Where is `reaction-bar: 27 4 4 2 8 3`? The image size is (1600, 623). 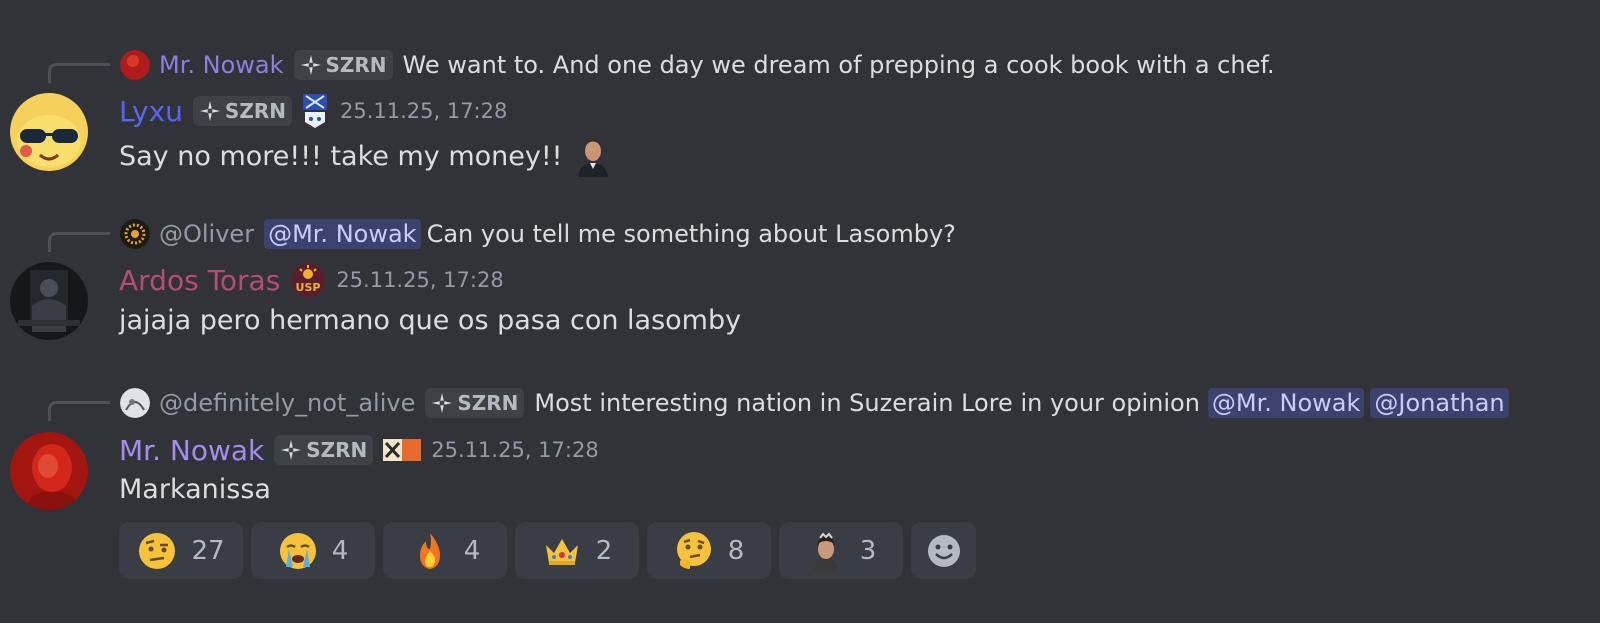
reaction-bar: 27 4 4 2 8 3 is located at coordinates (551, 550).